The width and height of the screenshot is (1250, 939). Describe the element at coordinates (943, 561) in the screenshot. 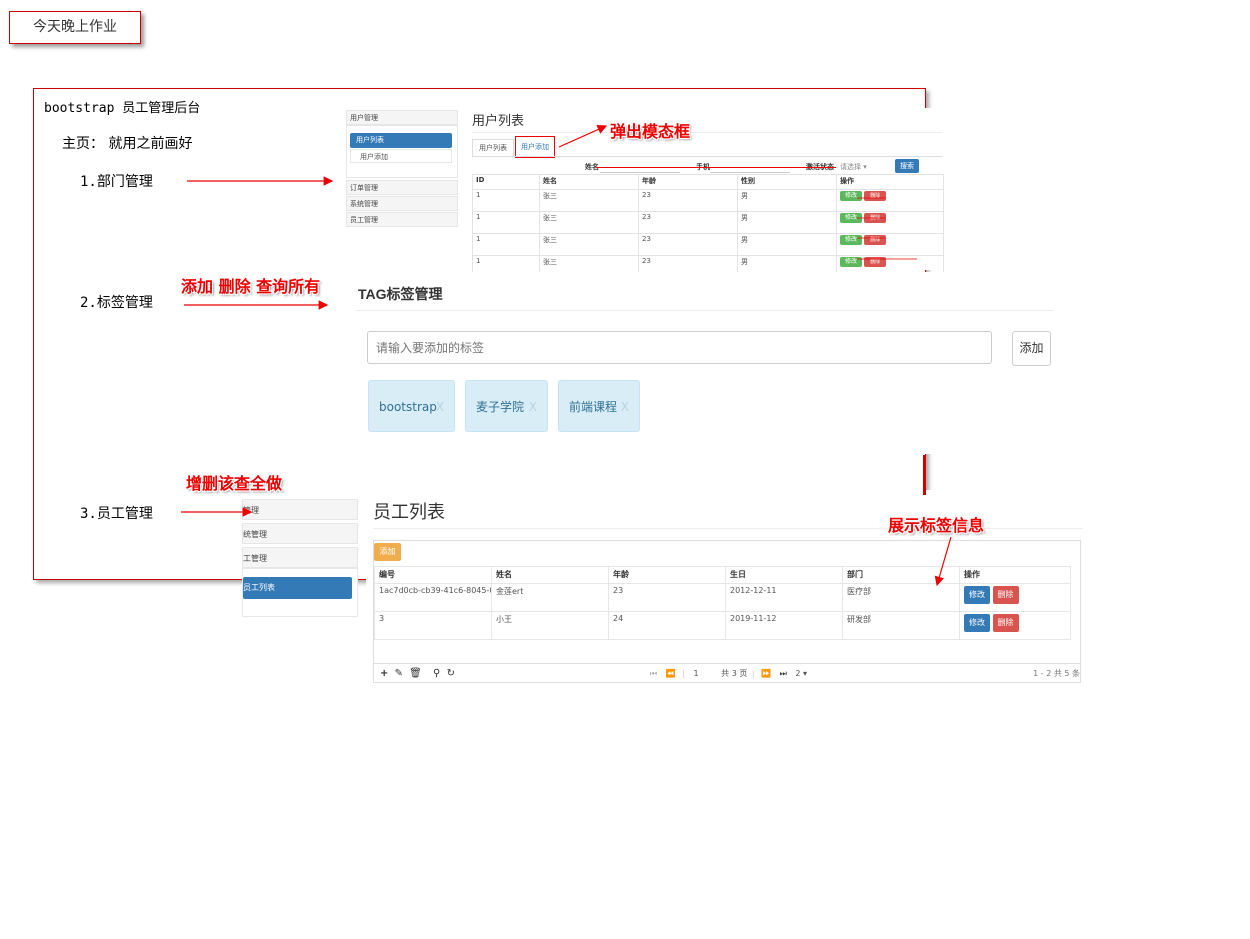

I see `arrow-show-tags` at that location.